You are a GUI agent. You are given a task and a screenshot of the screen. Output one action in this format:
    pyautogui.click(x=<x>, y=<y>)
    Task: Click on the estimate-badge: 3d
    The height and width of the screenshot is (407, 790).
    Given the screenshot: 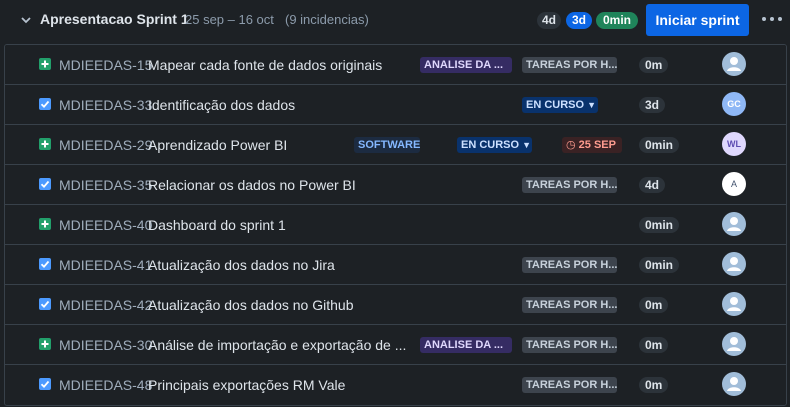 What is the action you would take?
    pyautogui.click(x=652, y=105)
    